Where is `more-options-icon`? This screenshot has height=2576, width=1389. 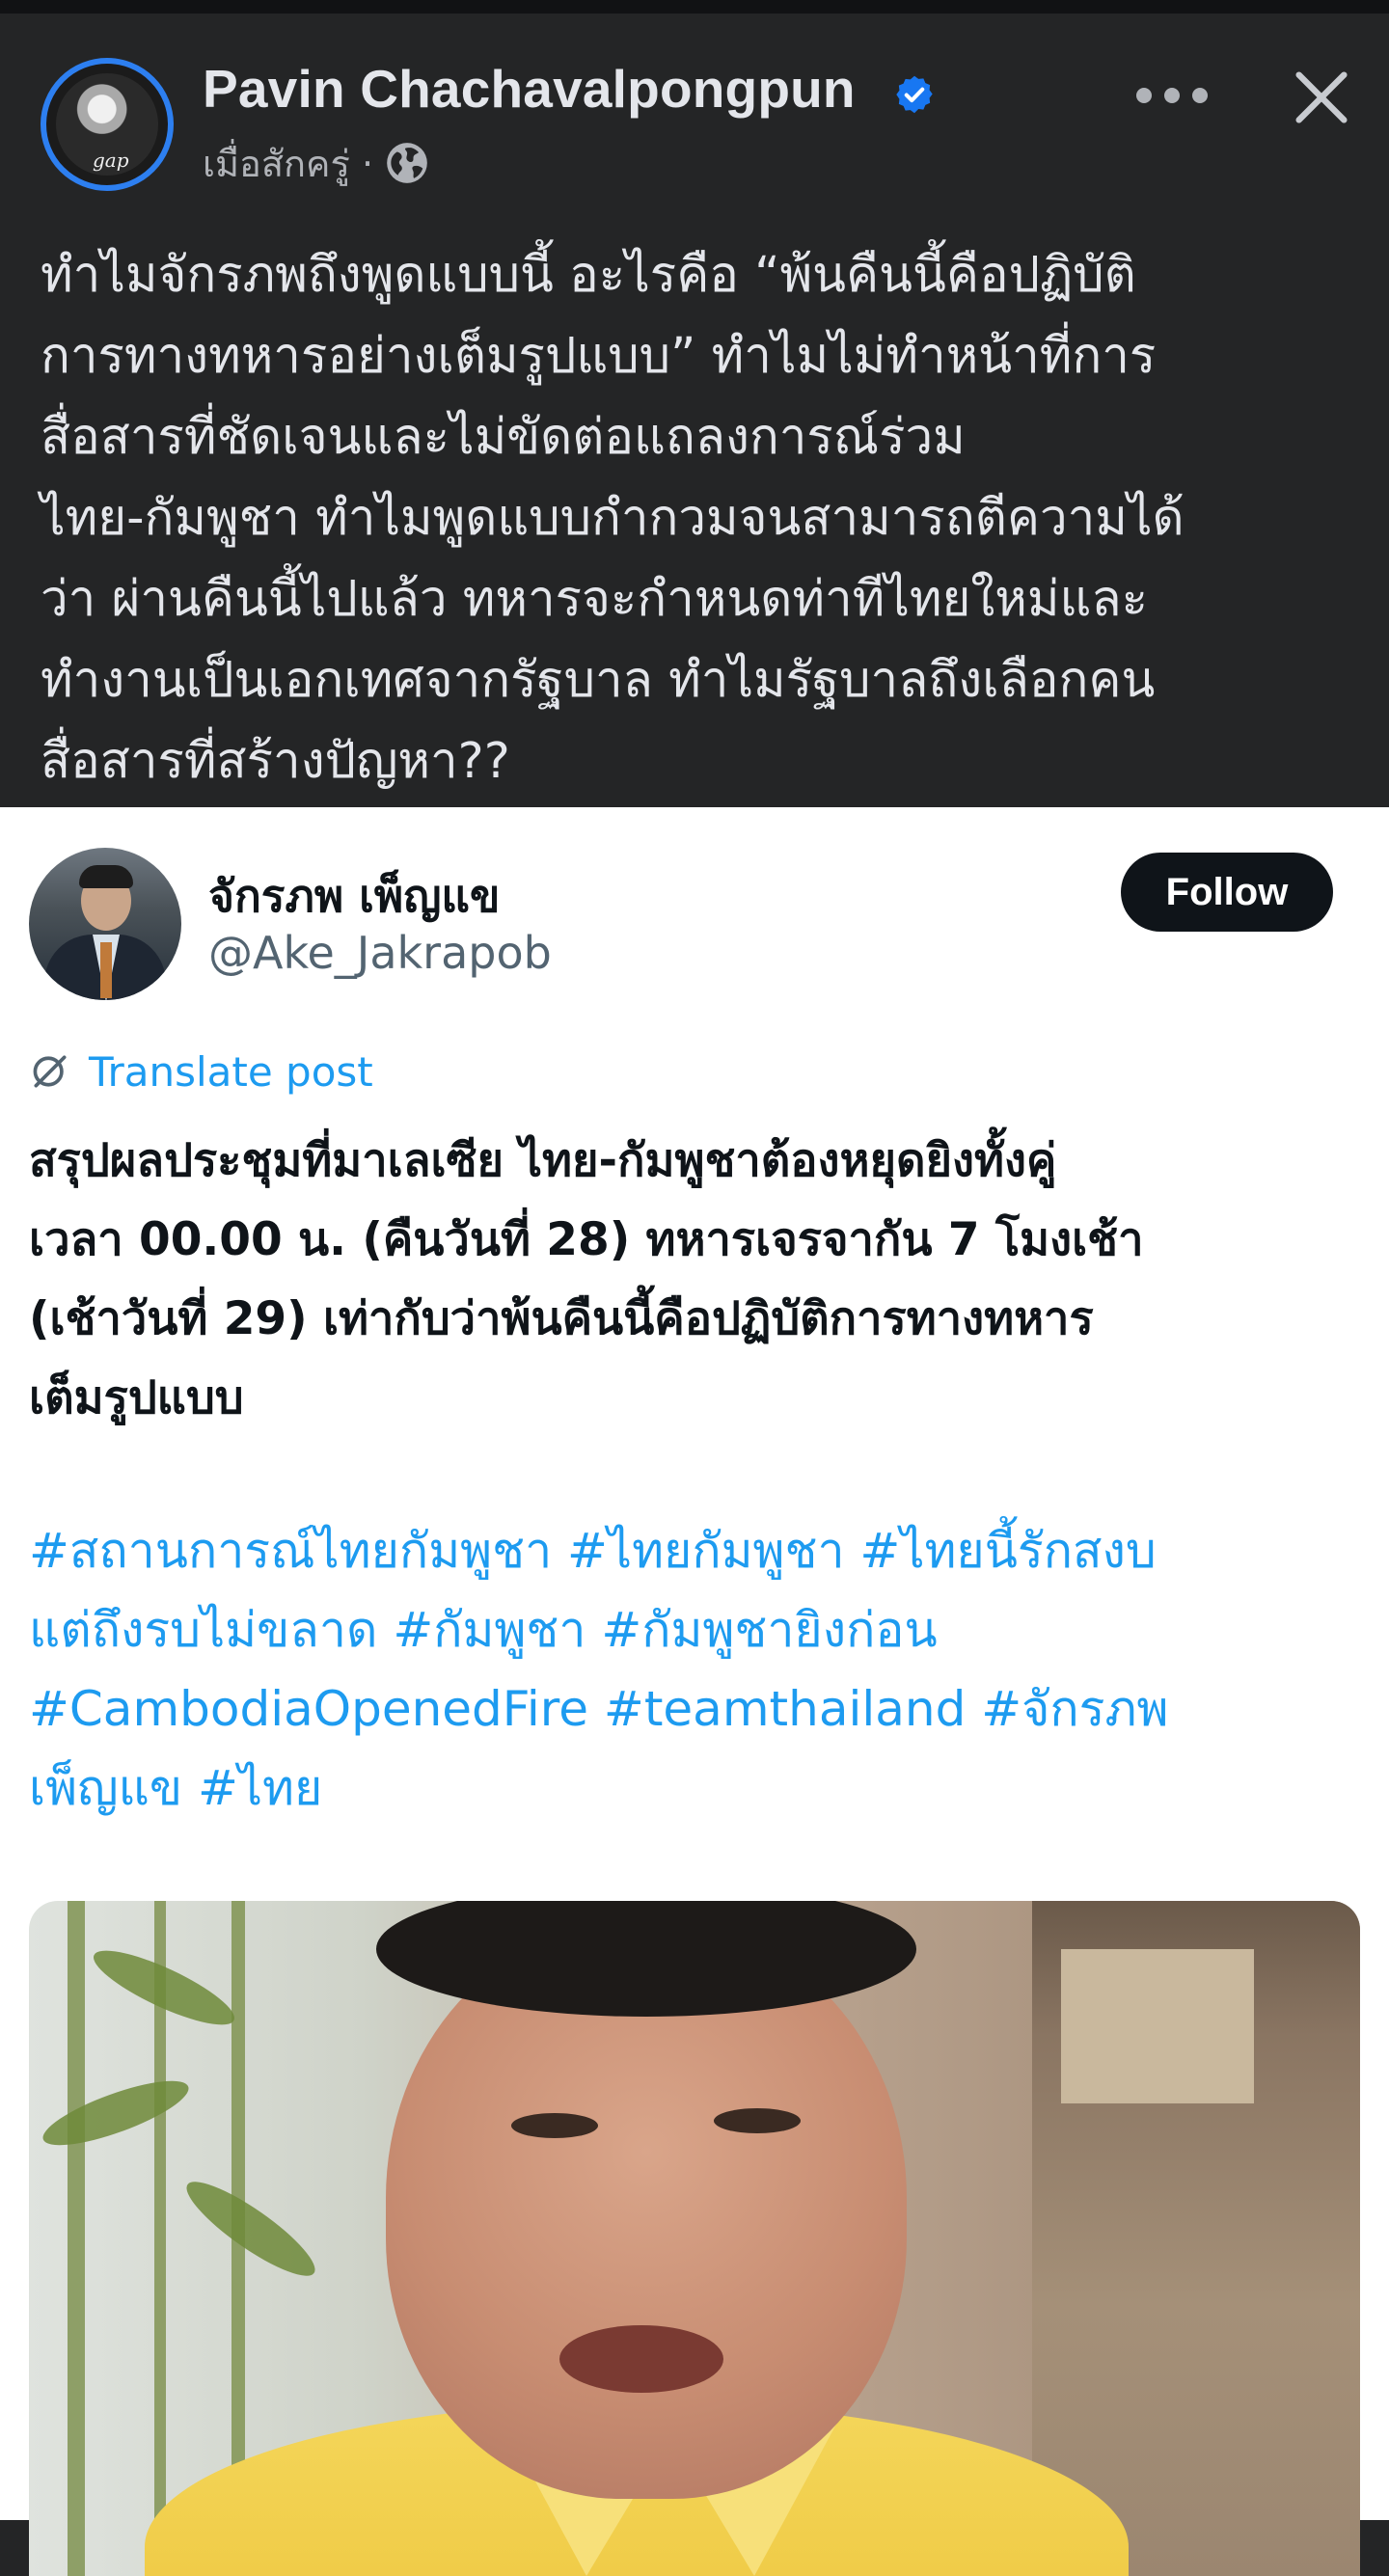 more-options-icon is located at coordinates (1172, 95).